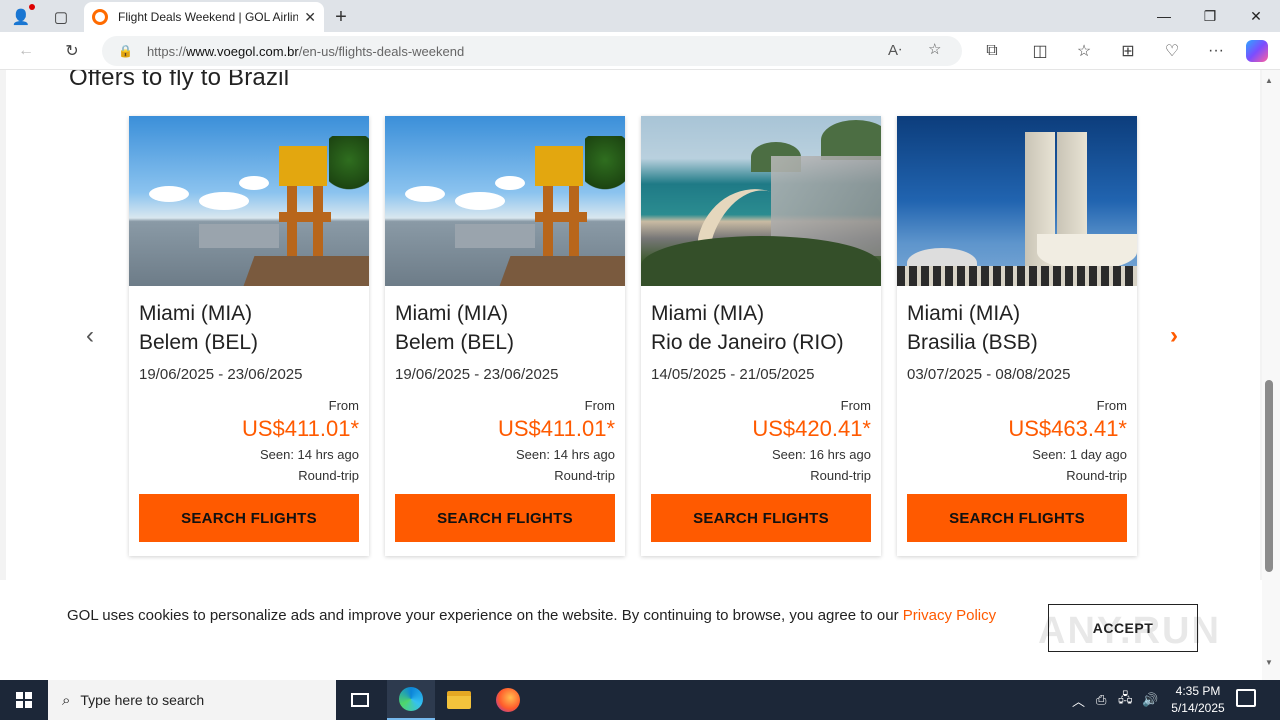 Image resolution: width=1280 pixels, height=720 pixels. Describe the element at coordinates (934, 49) in the screenshot. I see `favorite-star-icon: ☆` at that location.